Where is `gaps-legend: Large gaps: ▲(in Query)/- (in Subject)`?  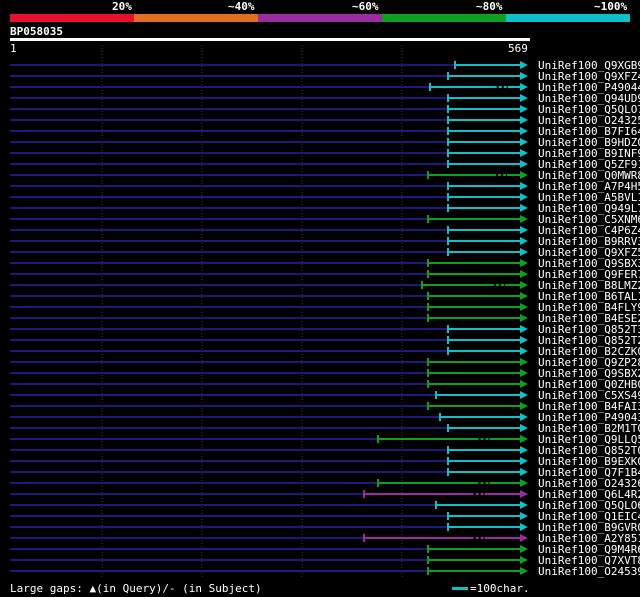 gaps-legend: Large gaps: ▲(in Query)/- (in Subject) is located at coordinates (136, 588).